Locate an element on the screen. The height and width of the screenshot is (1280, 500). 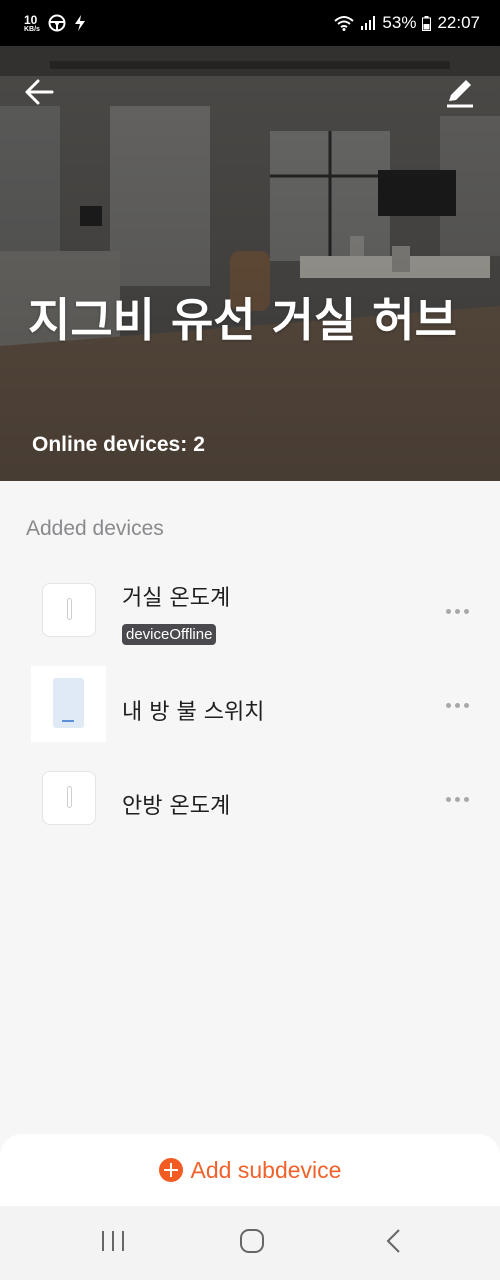
online-devices: Online devices: 2 is located at coordinates (118, 445).